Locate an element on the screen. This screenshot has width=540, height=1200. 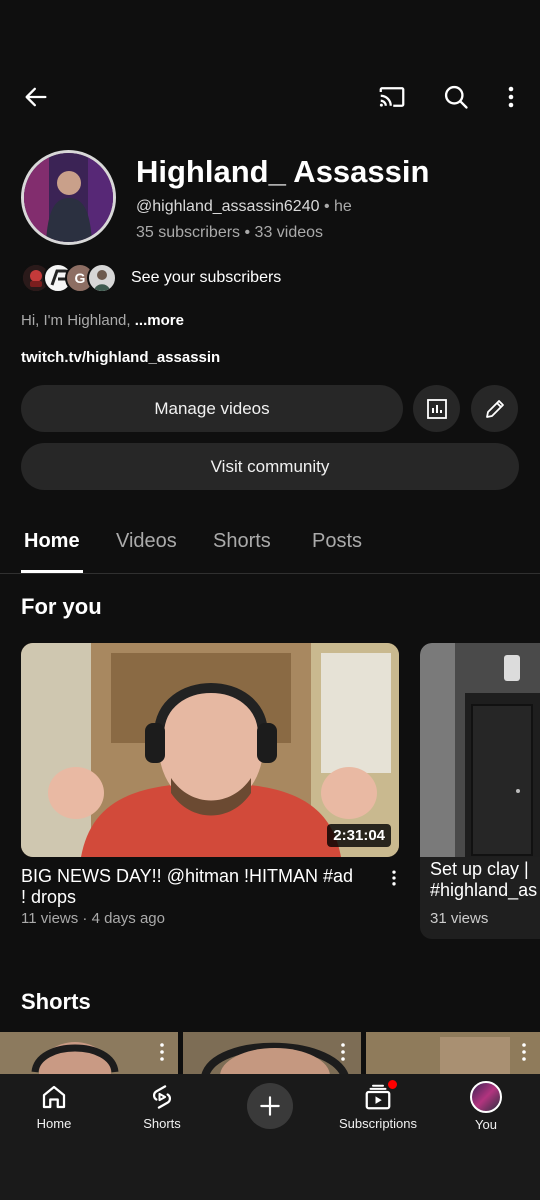
shorts-shelf is located at coordinates (270, 1054).